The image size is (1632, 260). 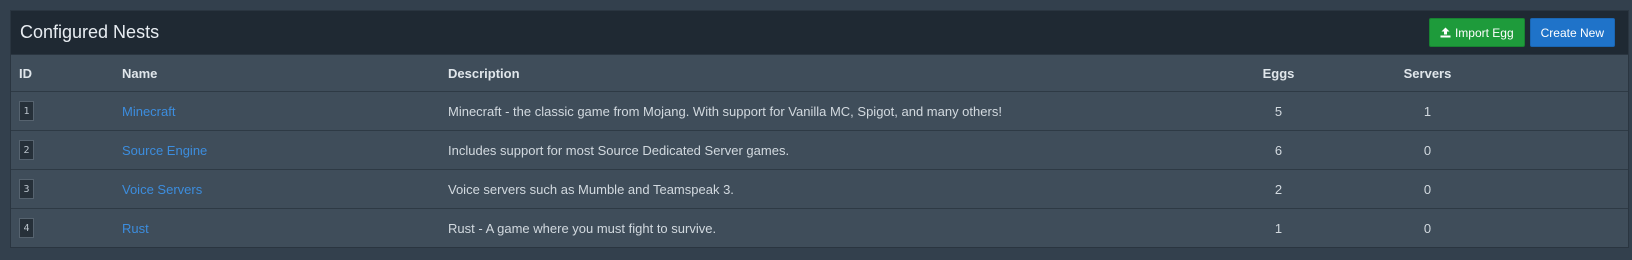 I want to click on import-egg-button: Import Egg, so click(x=1476, y=32).